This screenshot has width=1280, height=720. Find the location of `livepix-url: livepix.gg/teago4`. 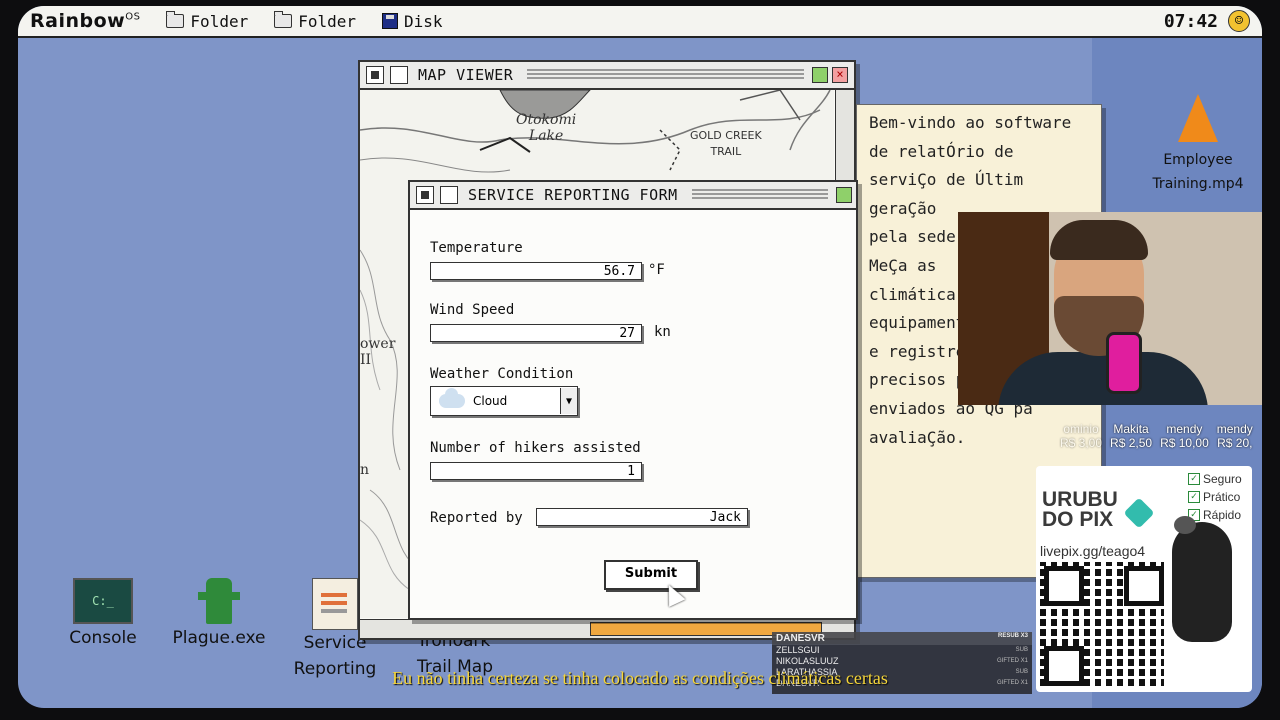

livepix-url: livepix.gg/teago4 is located at coordinates (1093, 551).